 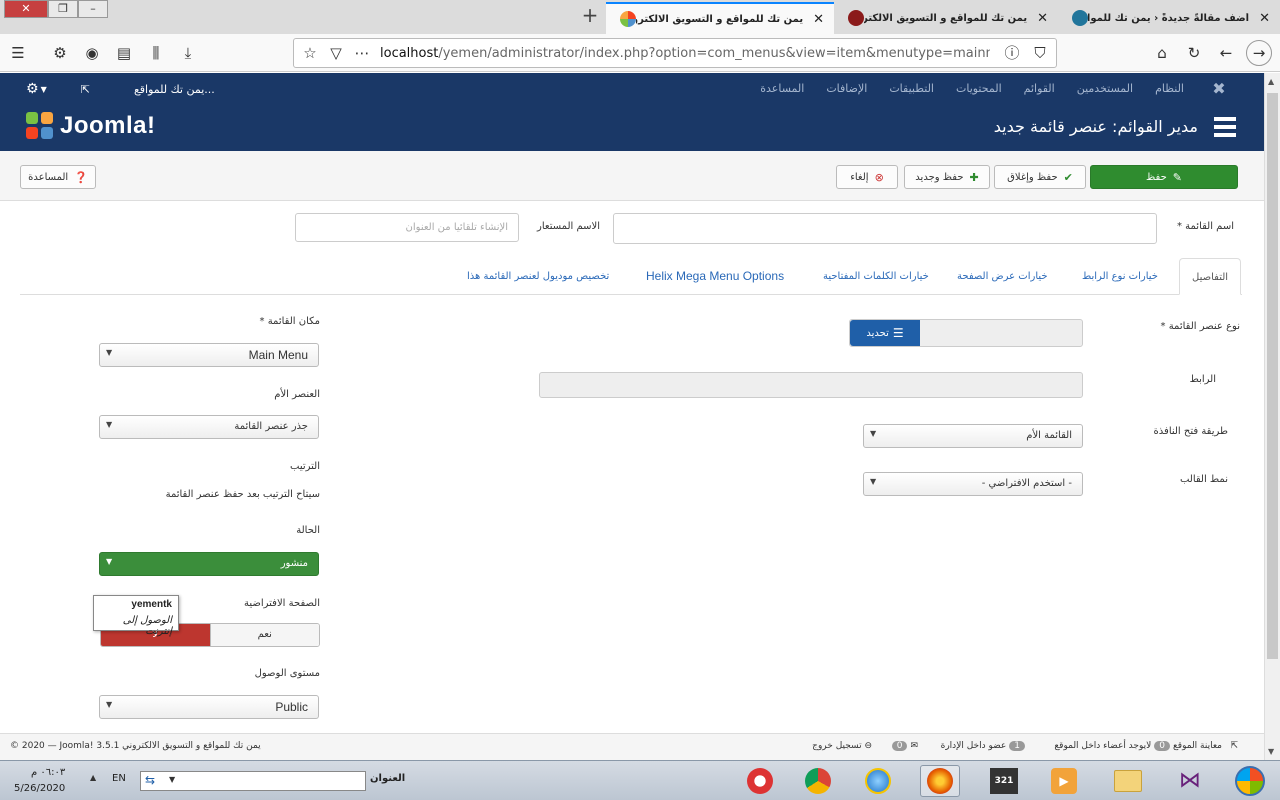 I want to click on tab-link-type: خيارات نوع الرابط, so click(x=1120, y=276).